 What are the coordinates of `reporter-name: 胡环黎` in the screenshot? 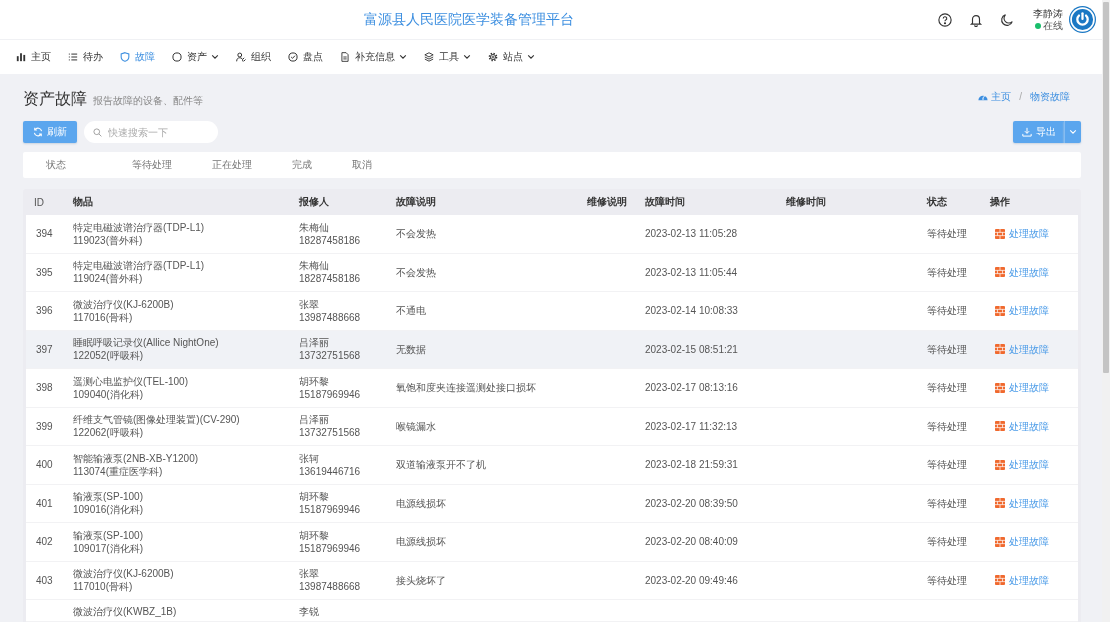 It's located at (314, 535).